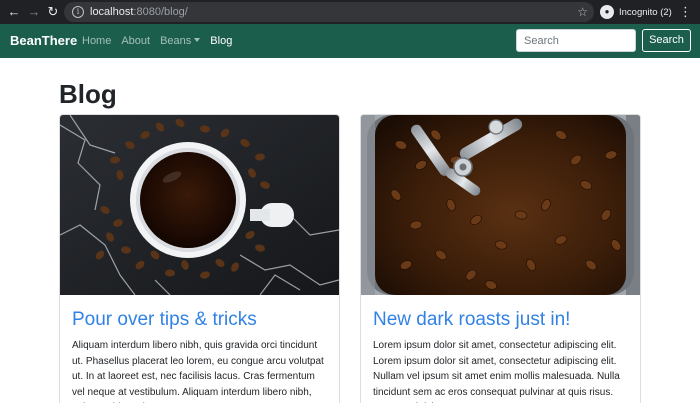  I want to click on site-navbar: BeanThere Home About Beans Blog Search, so click(350, 41).